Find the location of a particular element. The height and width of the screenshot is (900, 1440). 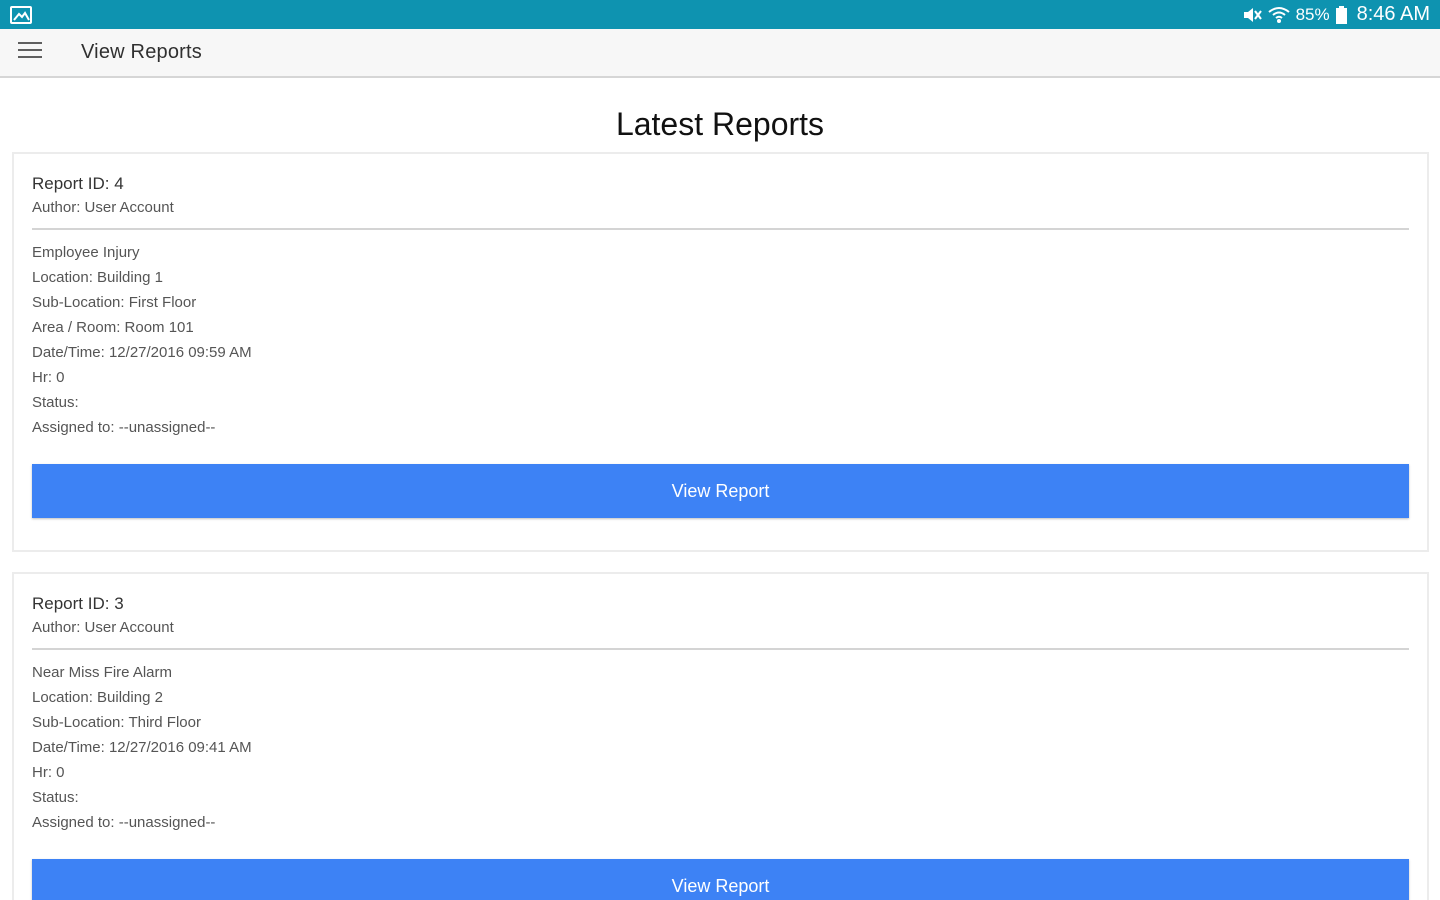

app-bar: View Reports is located at coordinates (720, 53).